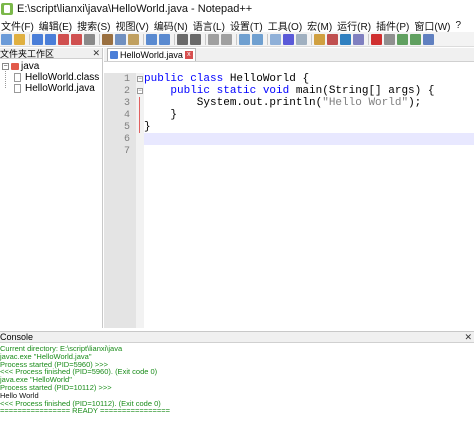 Image resolution: width=474 pixels, height=429 pixels. I want to click on notepad-plus-plus-icon, so click(7, 9).